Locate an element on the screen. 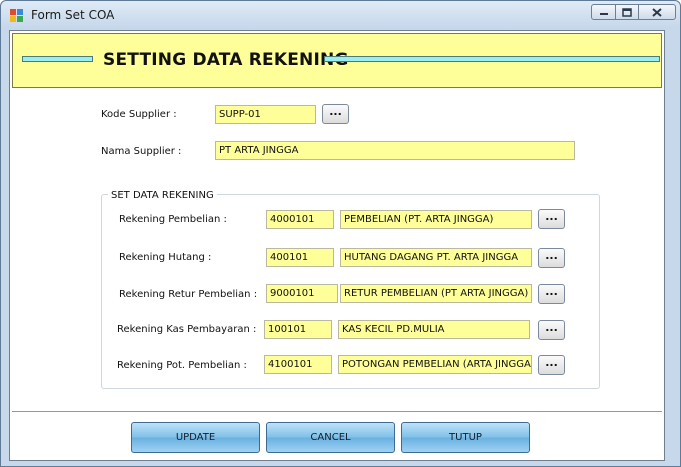  nama-supplier-input: PT ARTA JINGGA is located at coordinates (395, 150).